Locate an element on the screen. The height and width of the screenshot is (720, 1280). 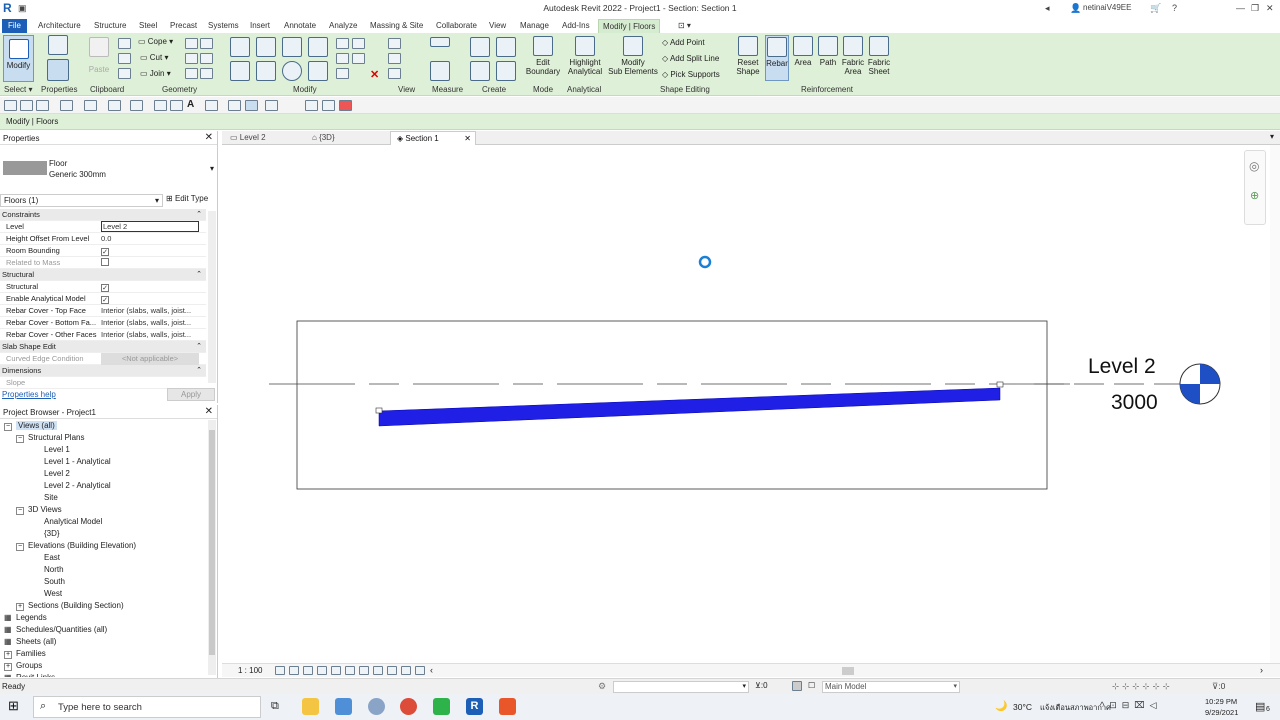
tile-views-icon is located at coordinates (328, 105).